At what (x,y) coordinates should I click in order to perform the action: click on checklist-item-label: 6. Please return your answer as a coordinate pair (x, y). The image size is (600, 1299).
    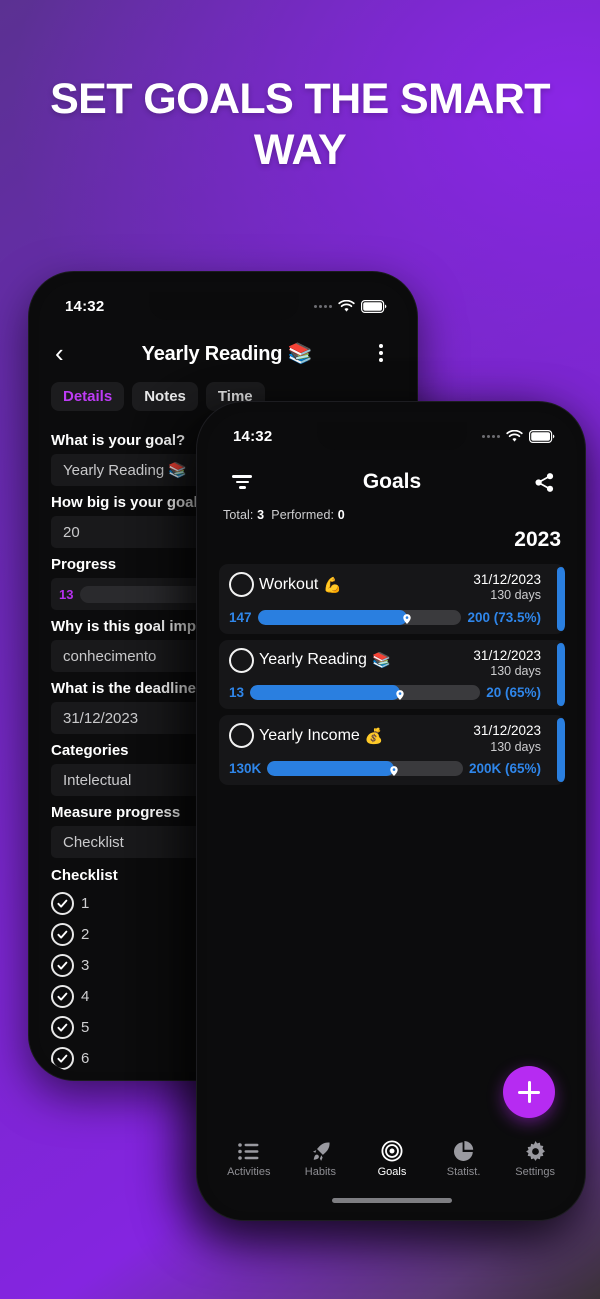
    Looking at the image, I should click on (85, 1058).